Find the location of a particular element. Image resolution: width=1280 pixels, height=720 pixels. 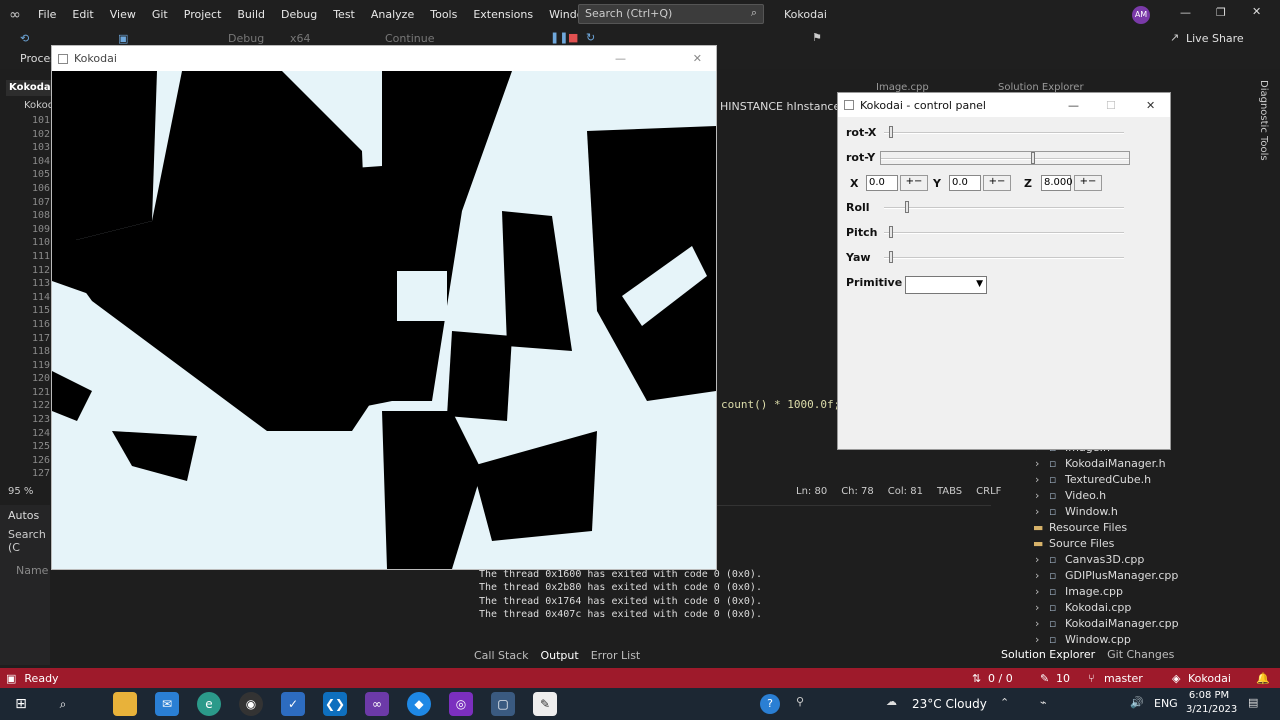

repo-icon: ◈ is located at coordinates (1176, 678).